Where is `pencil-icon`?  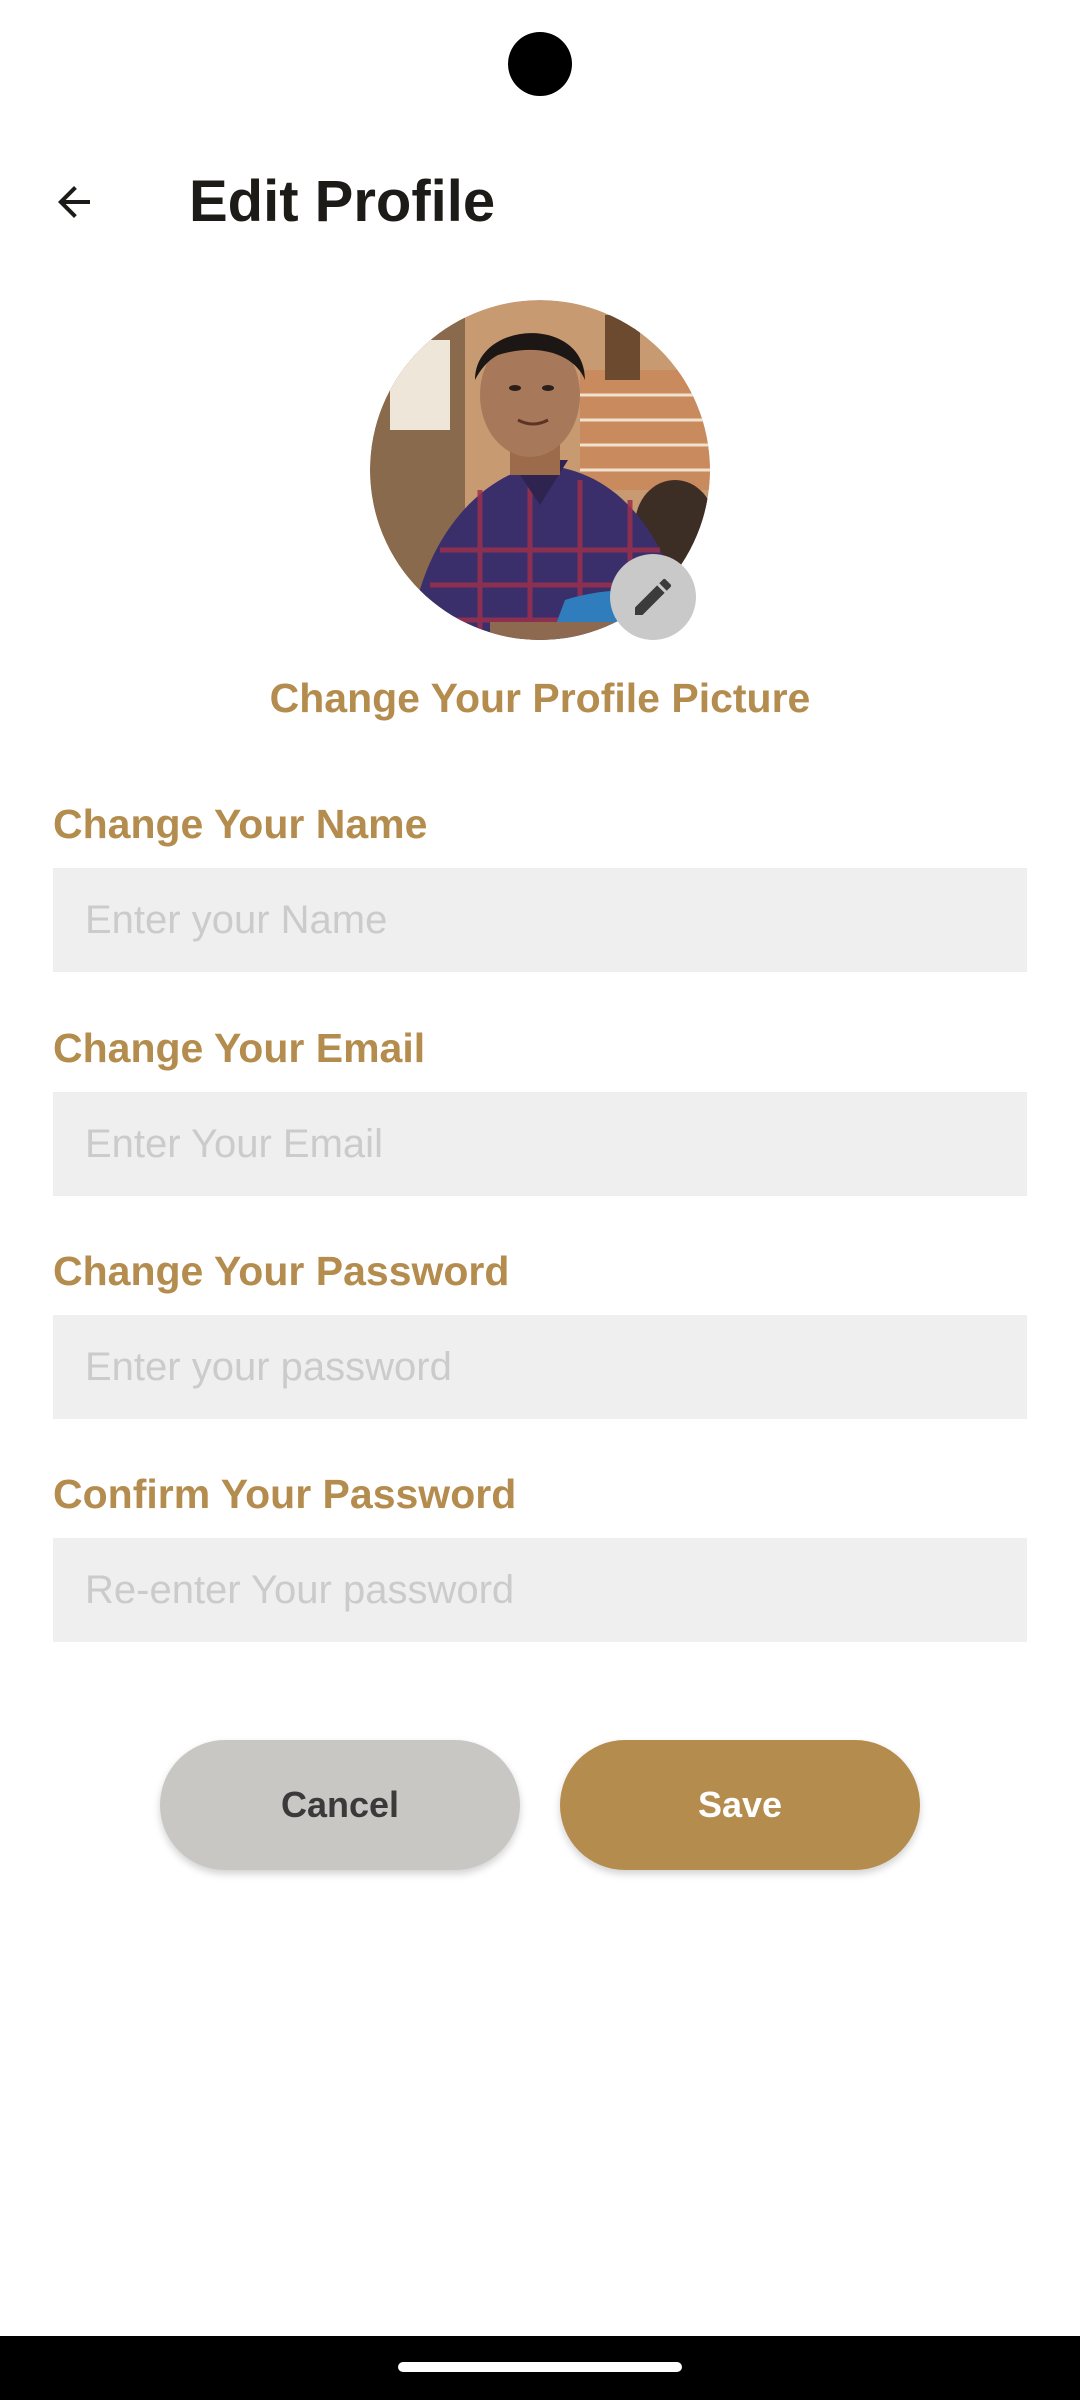
pencil-icon is located at coordinates (653, 596).